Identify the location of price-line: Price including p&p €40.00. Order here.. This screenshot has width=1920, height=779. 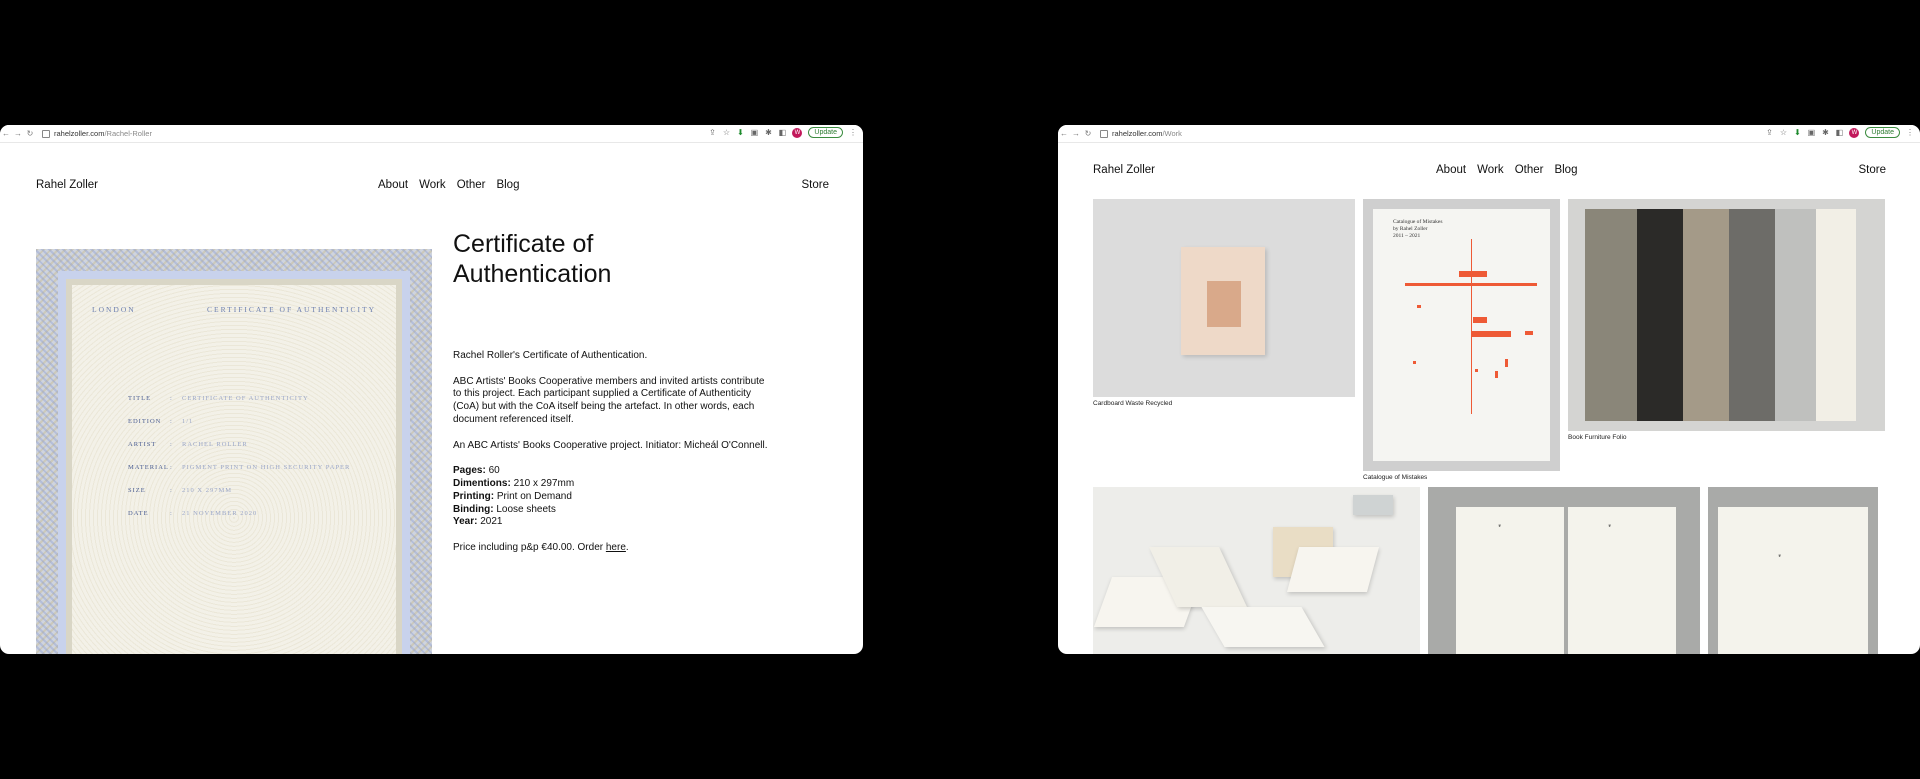
(611, 548).